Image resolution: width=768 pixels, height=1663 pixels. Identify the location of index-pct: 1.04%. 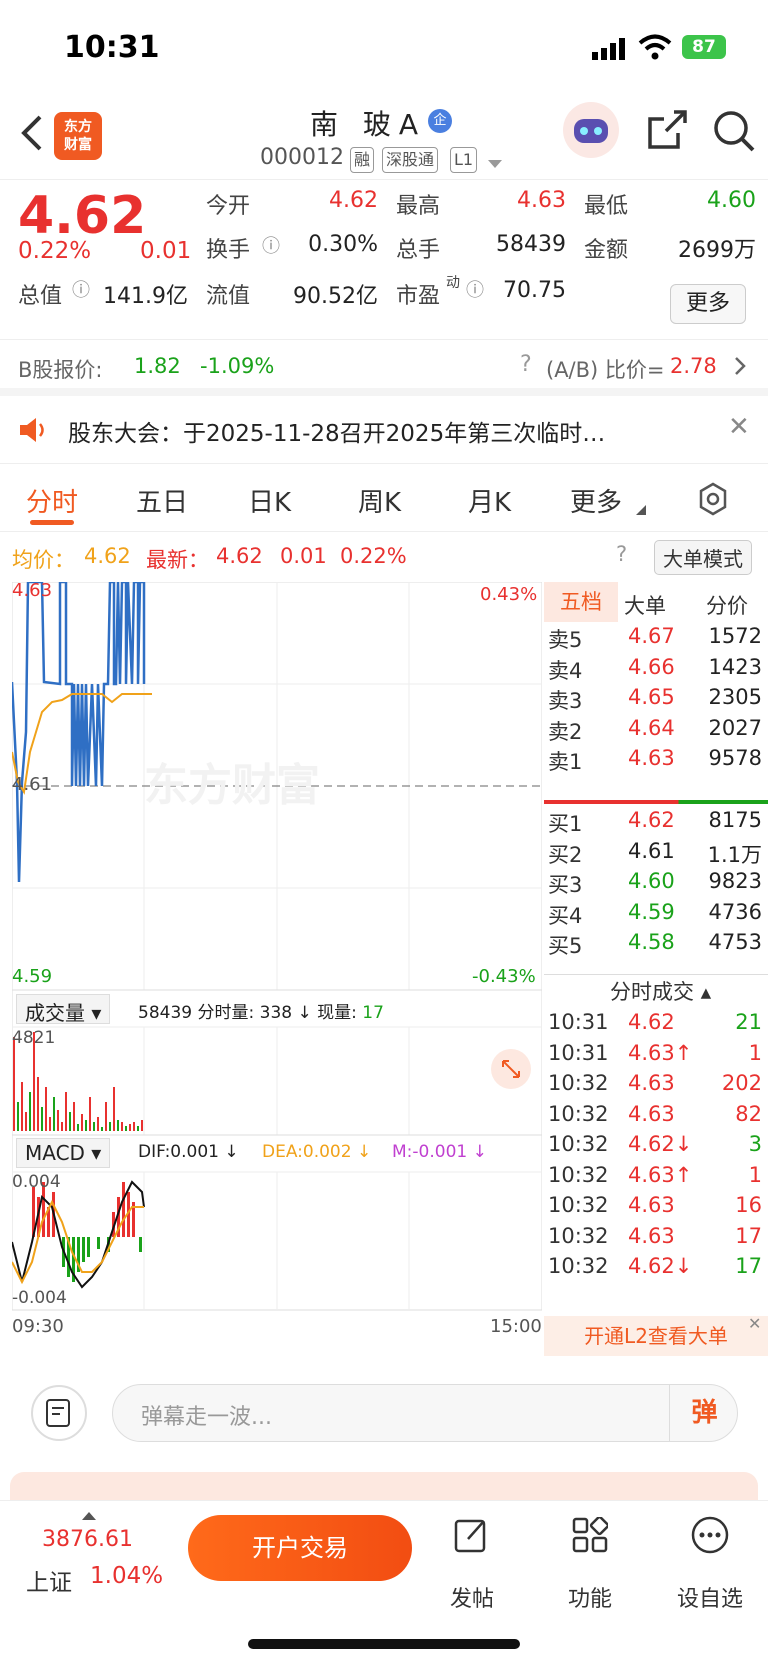
(126, 1576).